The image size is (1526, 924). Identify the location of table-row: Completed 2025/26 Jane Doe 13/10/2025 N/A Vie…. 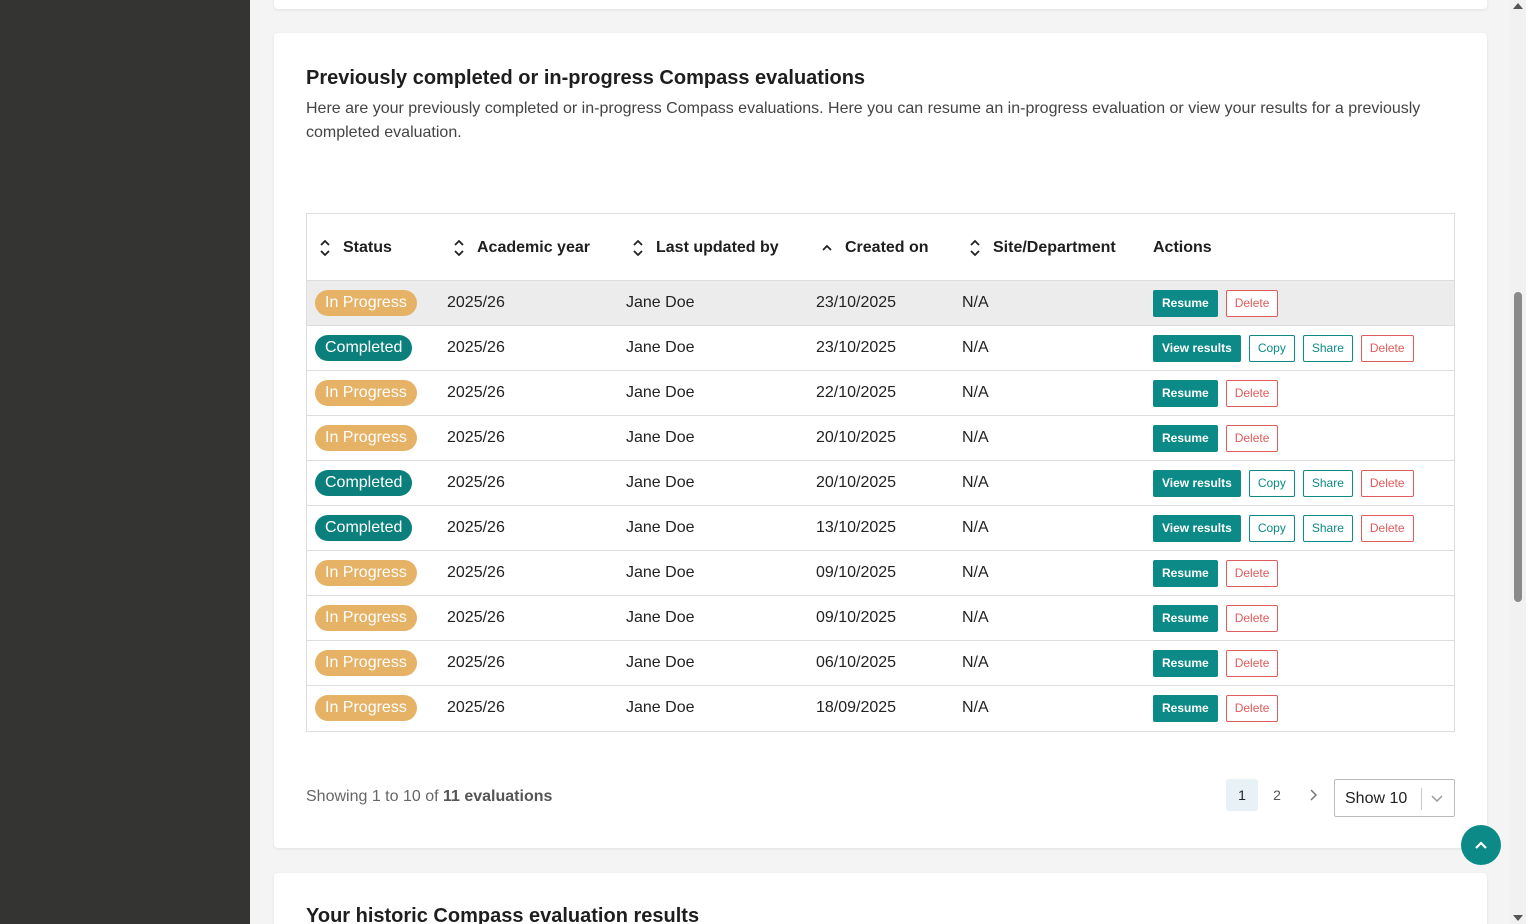
(880, 528).